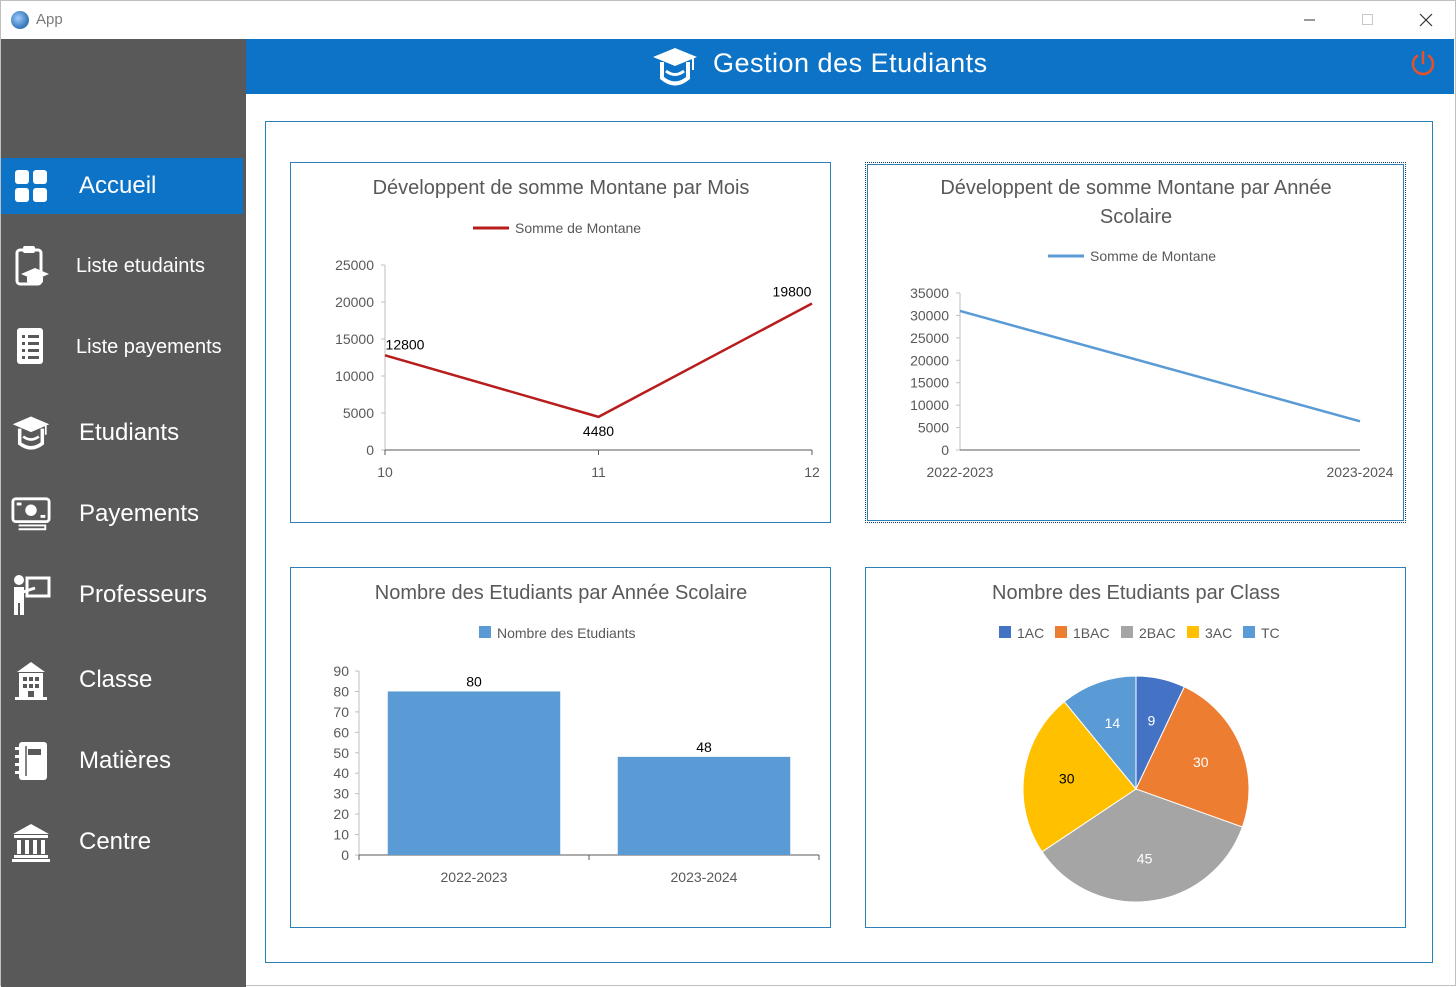  I want to click on chart-title: Développent de somme Montane par Année, so click(1135, 188).